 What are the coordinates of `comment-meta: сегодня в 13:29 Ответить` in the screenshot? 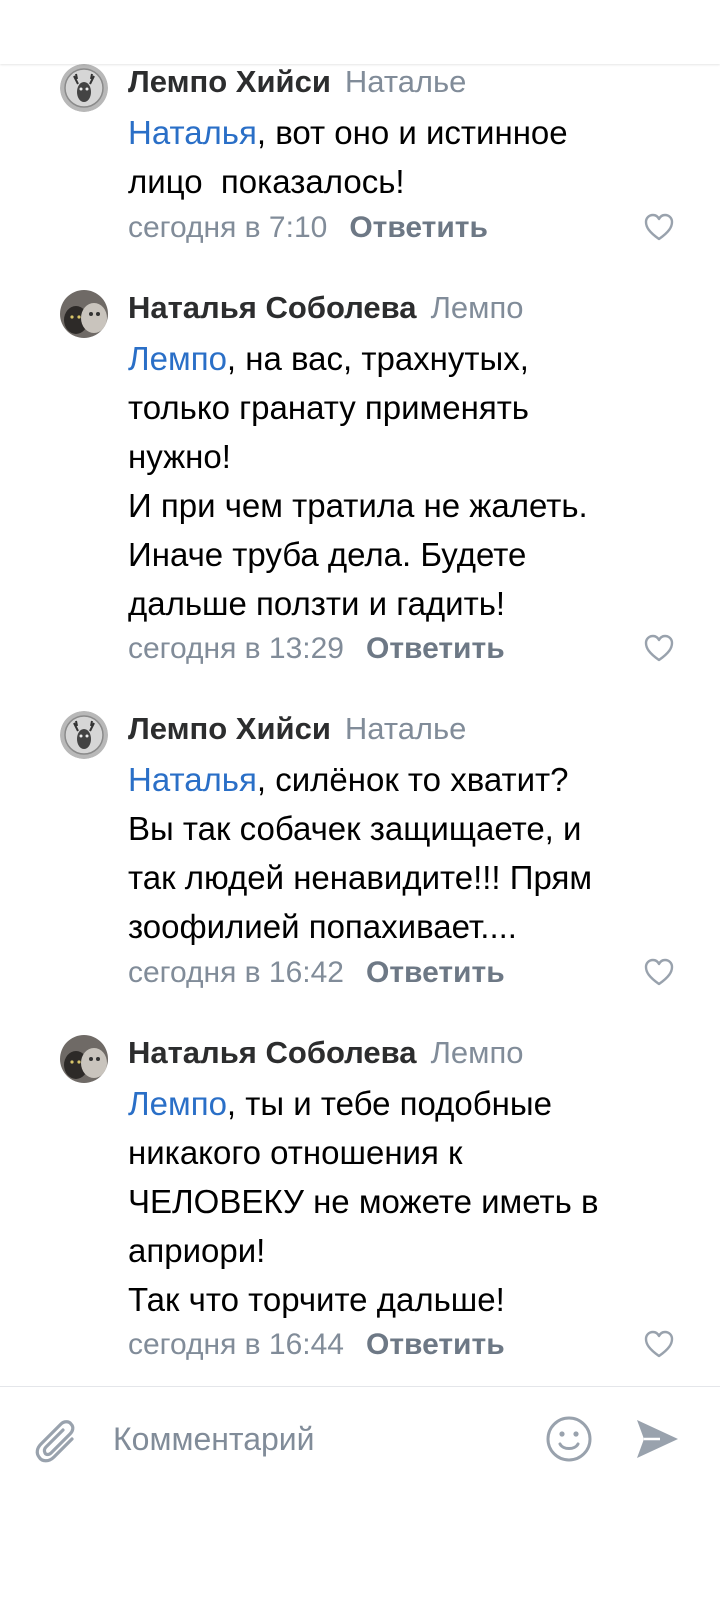 It's located at (316, 649).